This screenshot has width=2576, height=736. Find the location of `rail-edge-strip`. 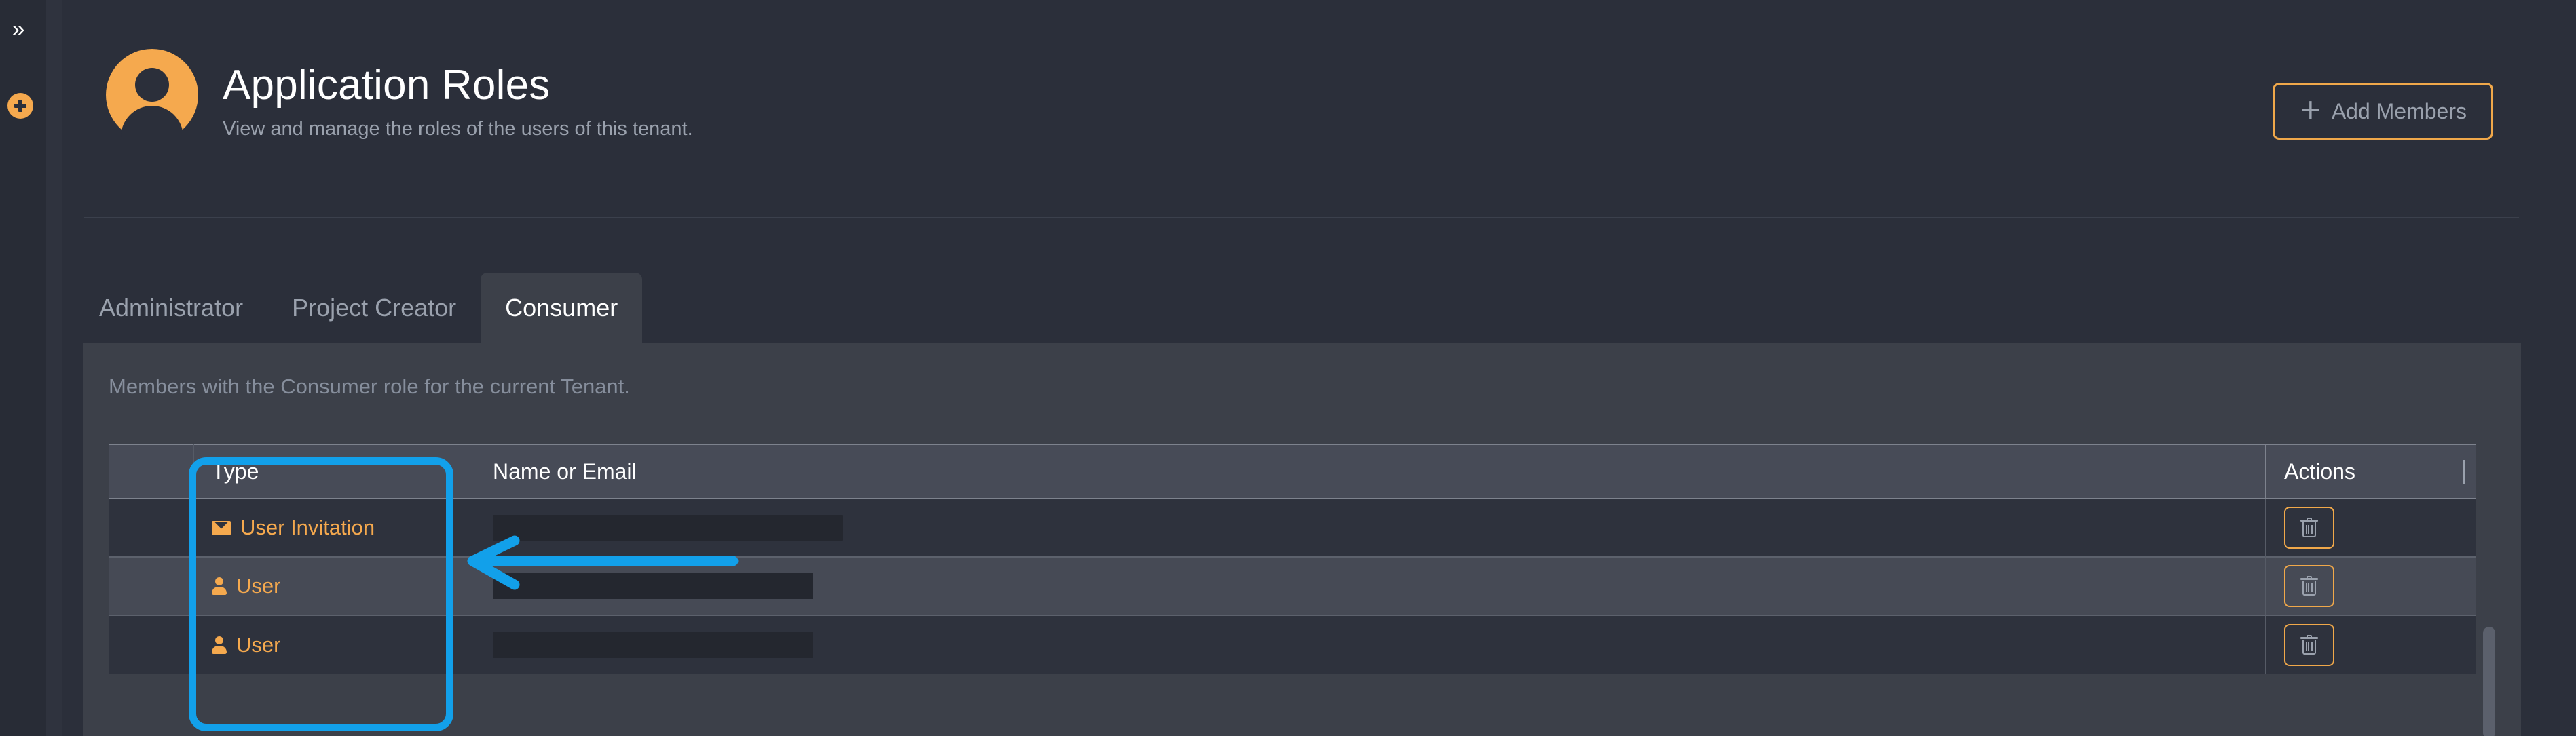

rail-edge-strip is located at coordinates (54, 368).